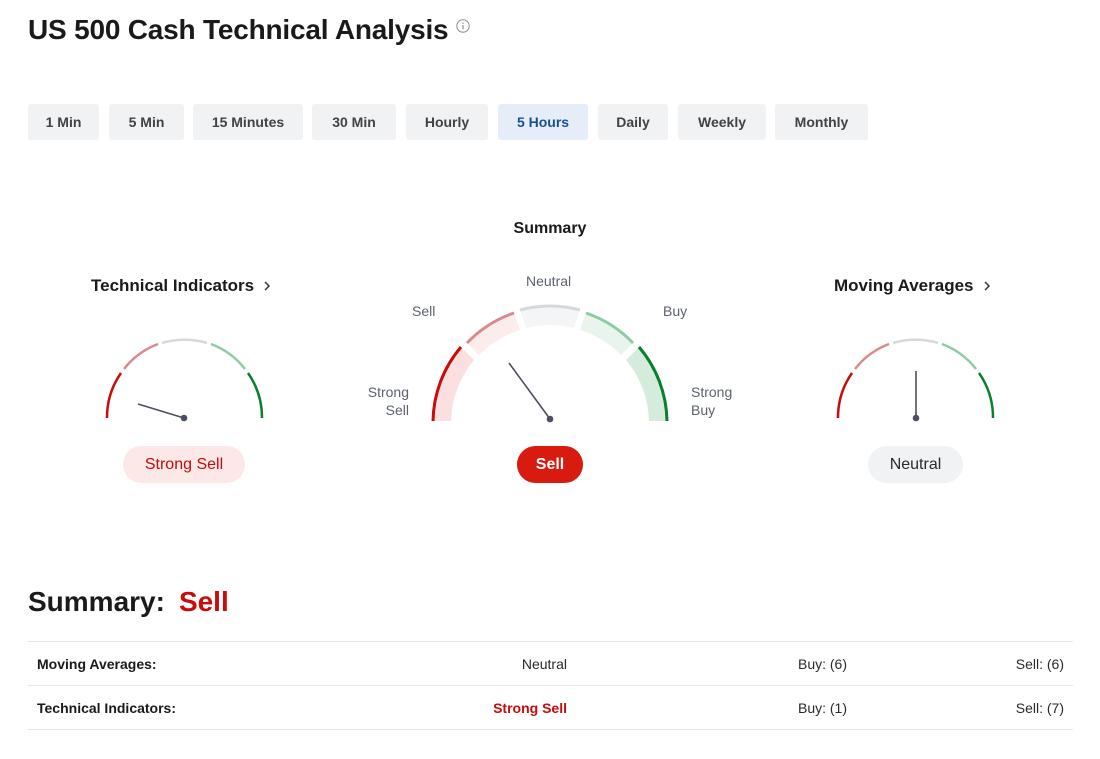 Image resolution: width=1100 pixels, height=759 pixels. I want to click on technical-indicators-link: Technical Indicators, so click(181, 286).